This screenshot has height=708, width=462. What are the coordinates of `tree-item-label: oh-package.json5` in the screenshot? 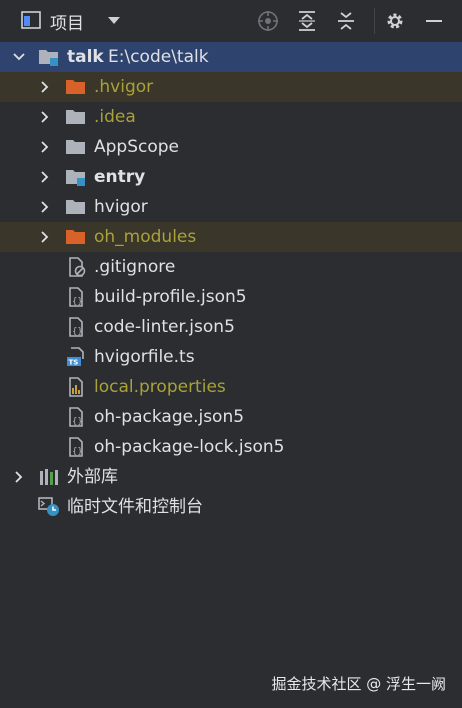 It's located at (169, 417).